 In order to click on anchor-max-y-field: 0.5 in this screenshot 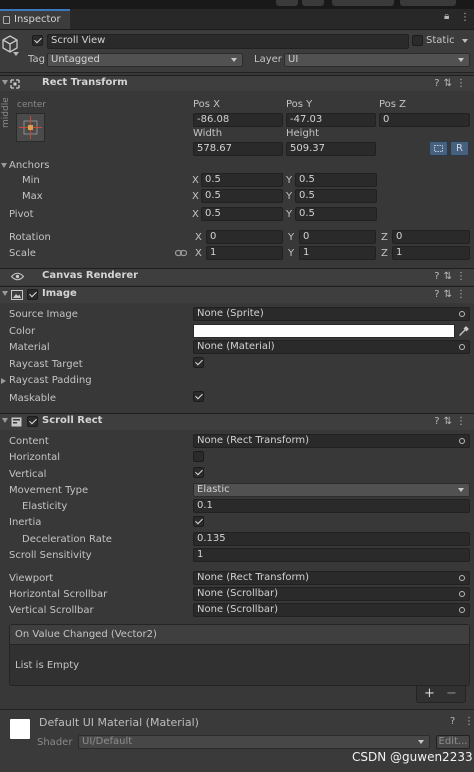, I will do `click(336, 196)`.